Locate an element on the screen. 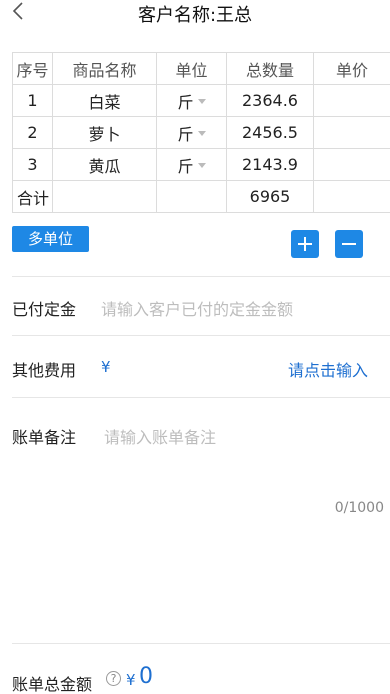 The height and width of the screenshot is (694, 390). row-index: 2 is located at coordinates (32, 132).